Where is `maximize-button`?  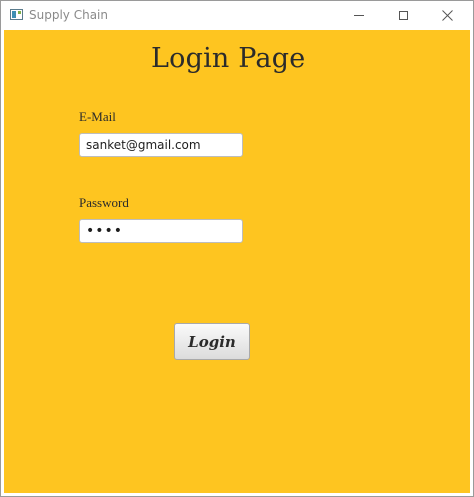
maximize-button is located at coordinates (403, 15).